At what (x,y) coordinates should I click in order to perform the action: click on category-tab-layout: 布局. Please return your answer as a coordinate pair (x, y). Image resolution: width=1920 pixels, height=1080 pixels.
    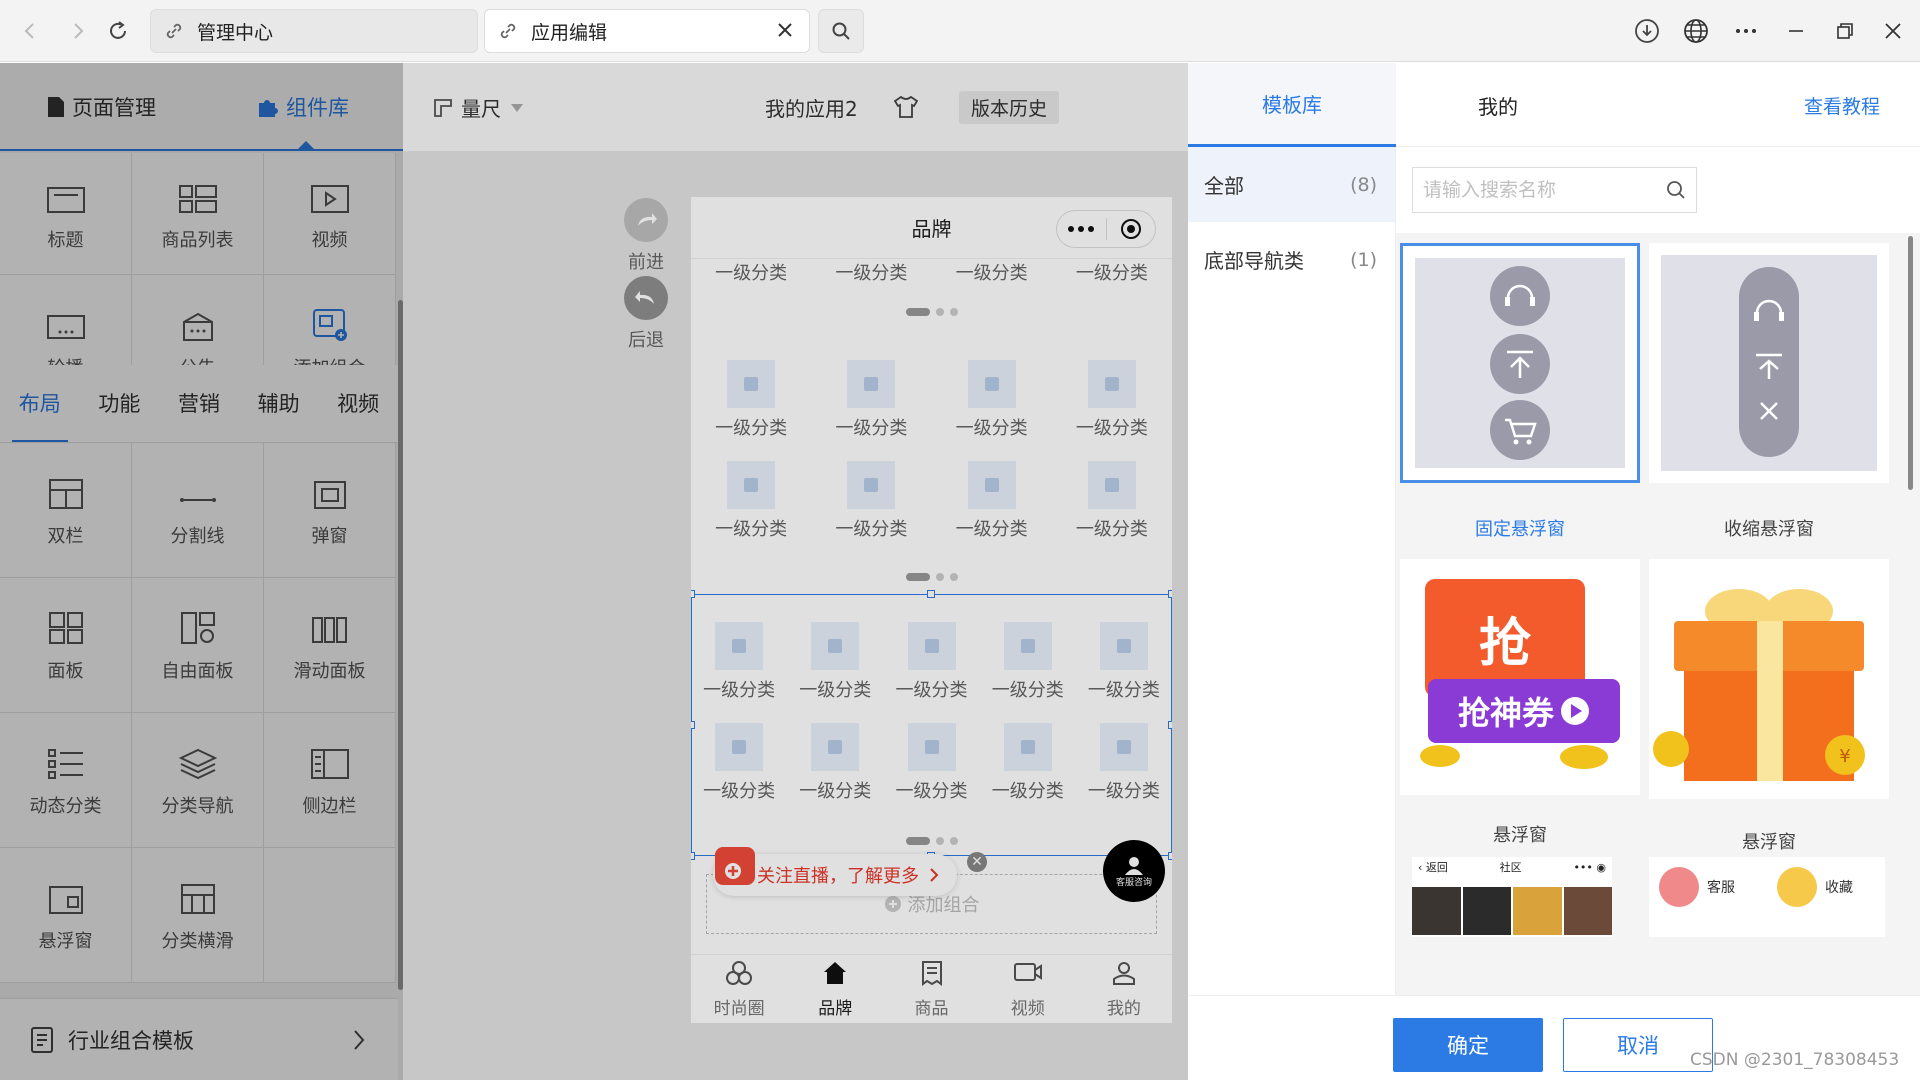
    Looking at the image, I should click on (40, 403).